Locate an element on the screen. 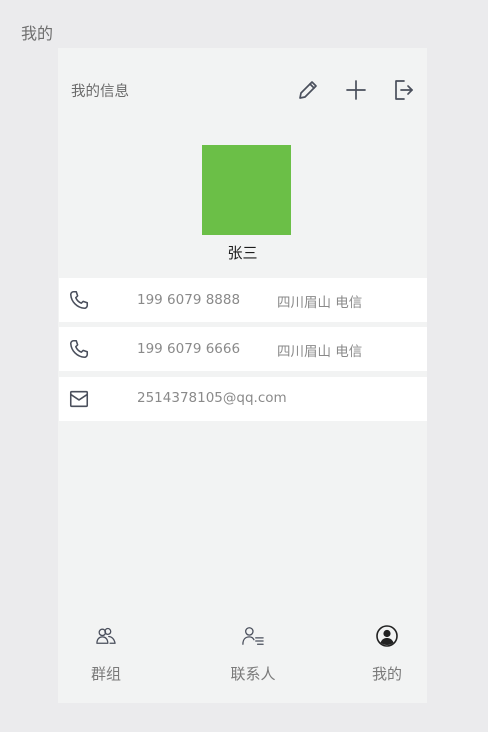 The image size is (488, 732). contacts-icon is located at coordinates (253, 636).